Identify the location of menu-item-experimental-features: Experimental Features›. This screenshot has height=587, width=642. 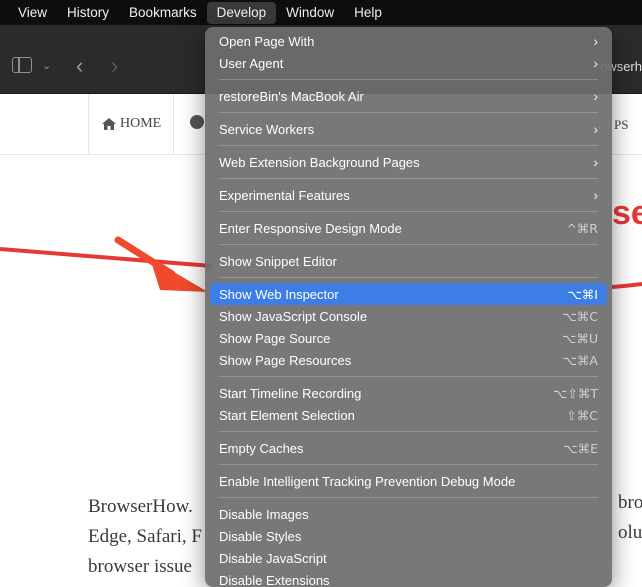
(408, 195).